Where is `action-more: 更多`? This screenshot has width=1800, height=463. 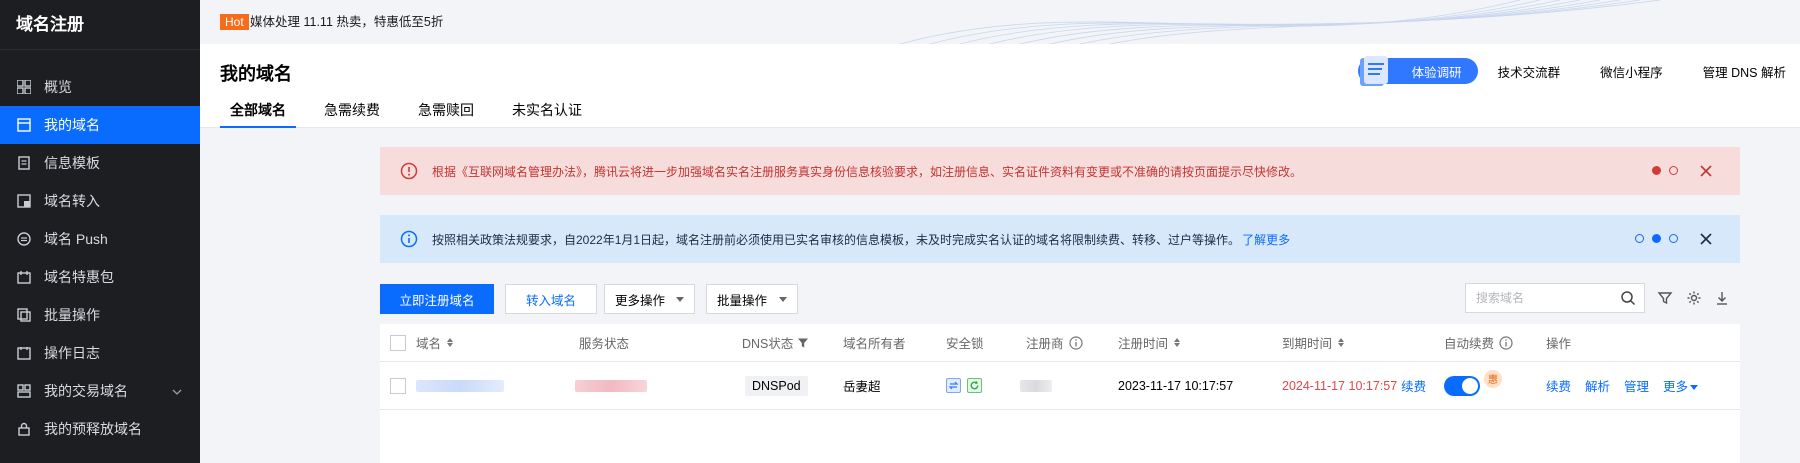
action-more: 更多 is located at coordinates (1681, 385).